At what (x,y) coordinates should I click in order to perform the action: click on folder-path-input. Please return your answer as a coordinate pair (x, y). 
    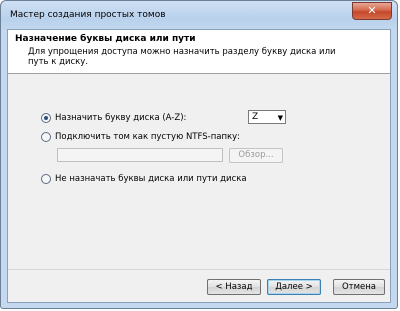
    Looking at the image, I should click on (140, 155).